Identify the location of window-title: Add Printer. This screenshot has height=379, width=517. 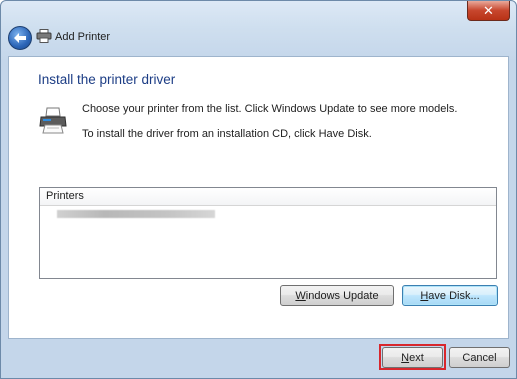
(83, 37).